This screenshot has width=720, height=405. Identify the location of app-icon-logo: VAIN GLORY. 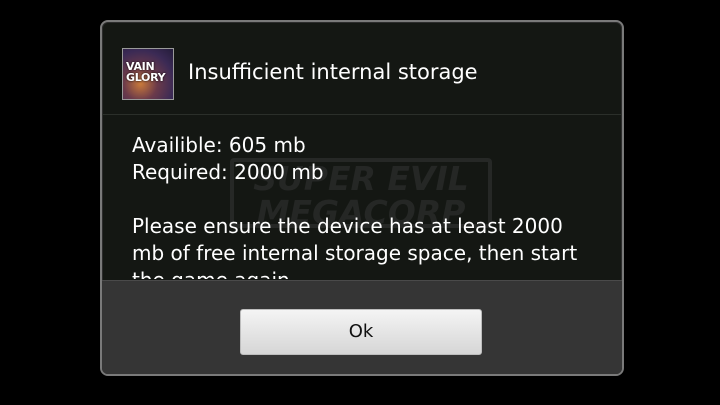
(149, 72).